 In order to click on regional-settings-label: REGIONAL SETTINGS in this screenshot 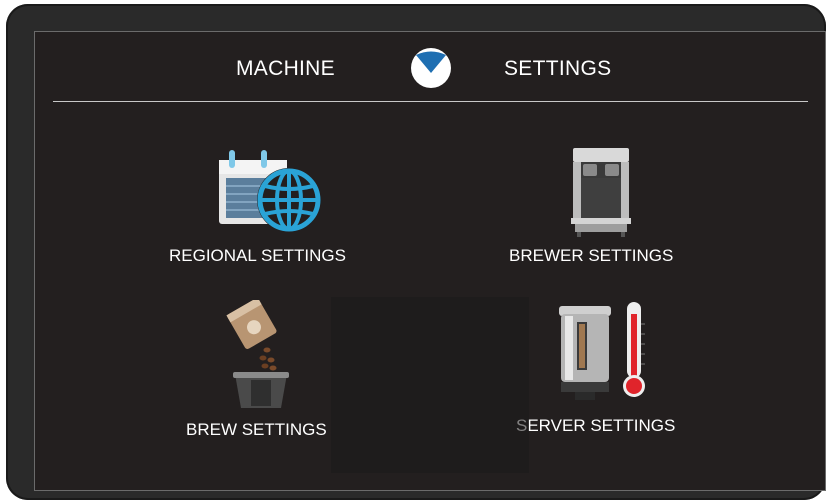, I will do `click(257, 255)`.